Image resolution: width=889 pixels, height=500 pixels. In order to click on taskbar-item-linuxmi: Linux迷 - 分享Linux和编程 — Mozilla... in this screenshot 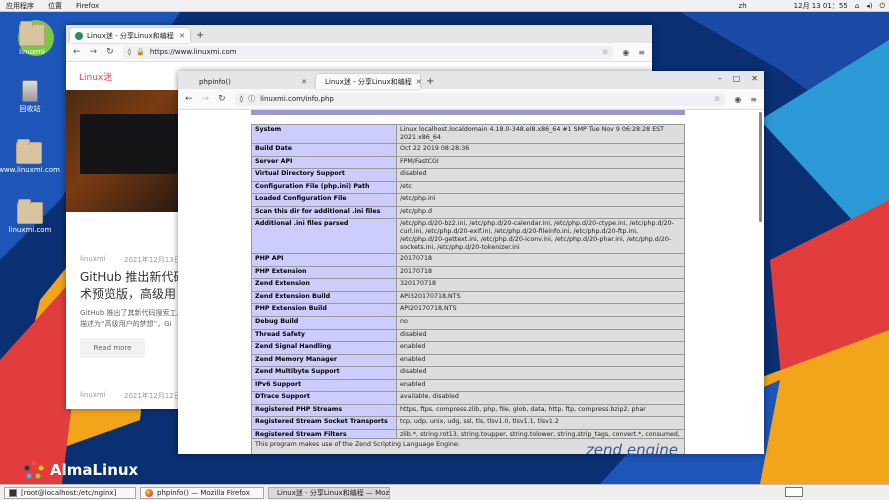, I will do `click(329, 492)`.